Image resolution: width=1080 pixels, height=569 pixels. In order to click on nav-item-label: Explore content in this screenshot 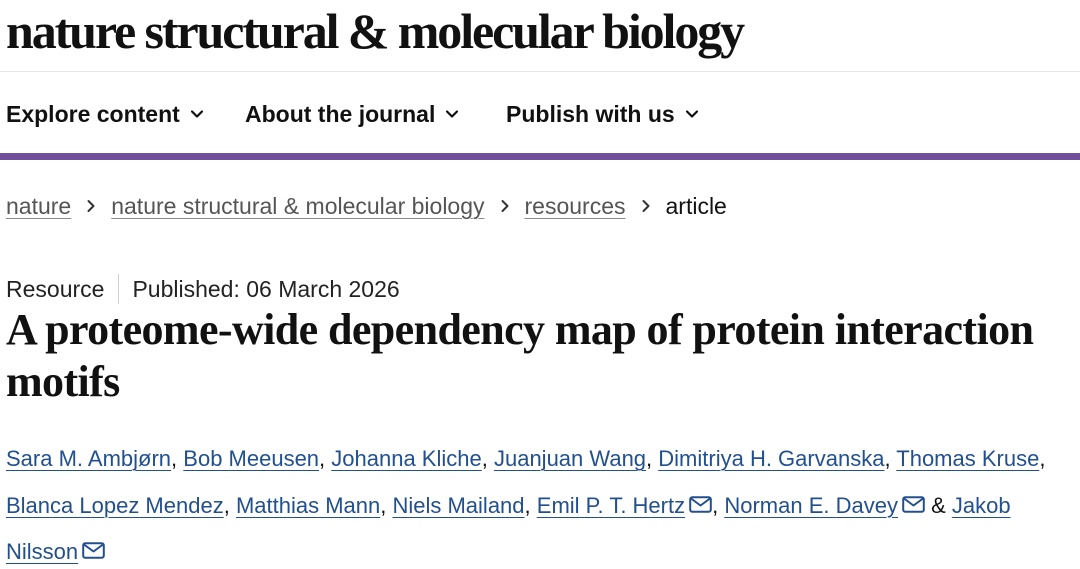, I will do `click(93, 113)`.